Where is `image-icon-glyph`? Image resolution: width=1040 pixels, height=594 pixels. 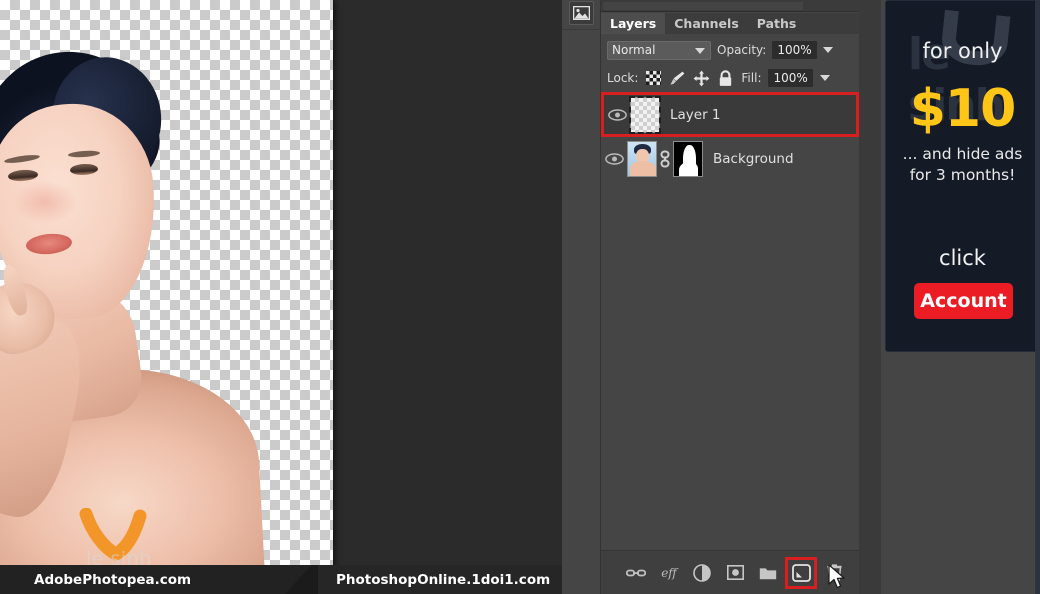 image-icon-glyph is located at coordinates (581, 13).